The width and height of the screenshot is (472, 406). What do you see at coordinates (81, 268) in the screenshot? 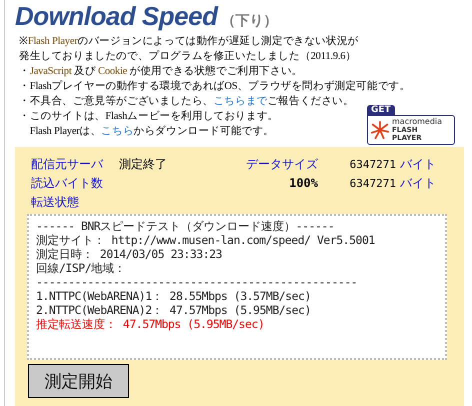
I see `result-line: 回線/ISP/地域：` at bounding box center [81, 268].